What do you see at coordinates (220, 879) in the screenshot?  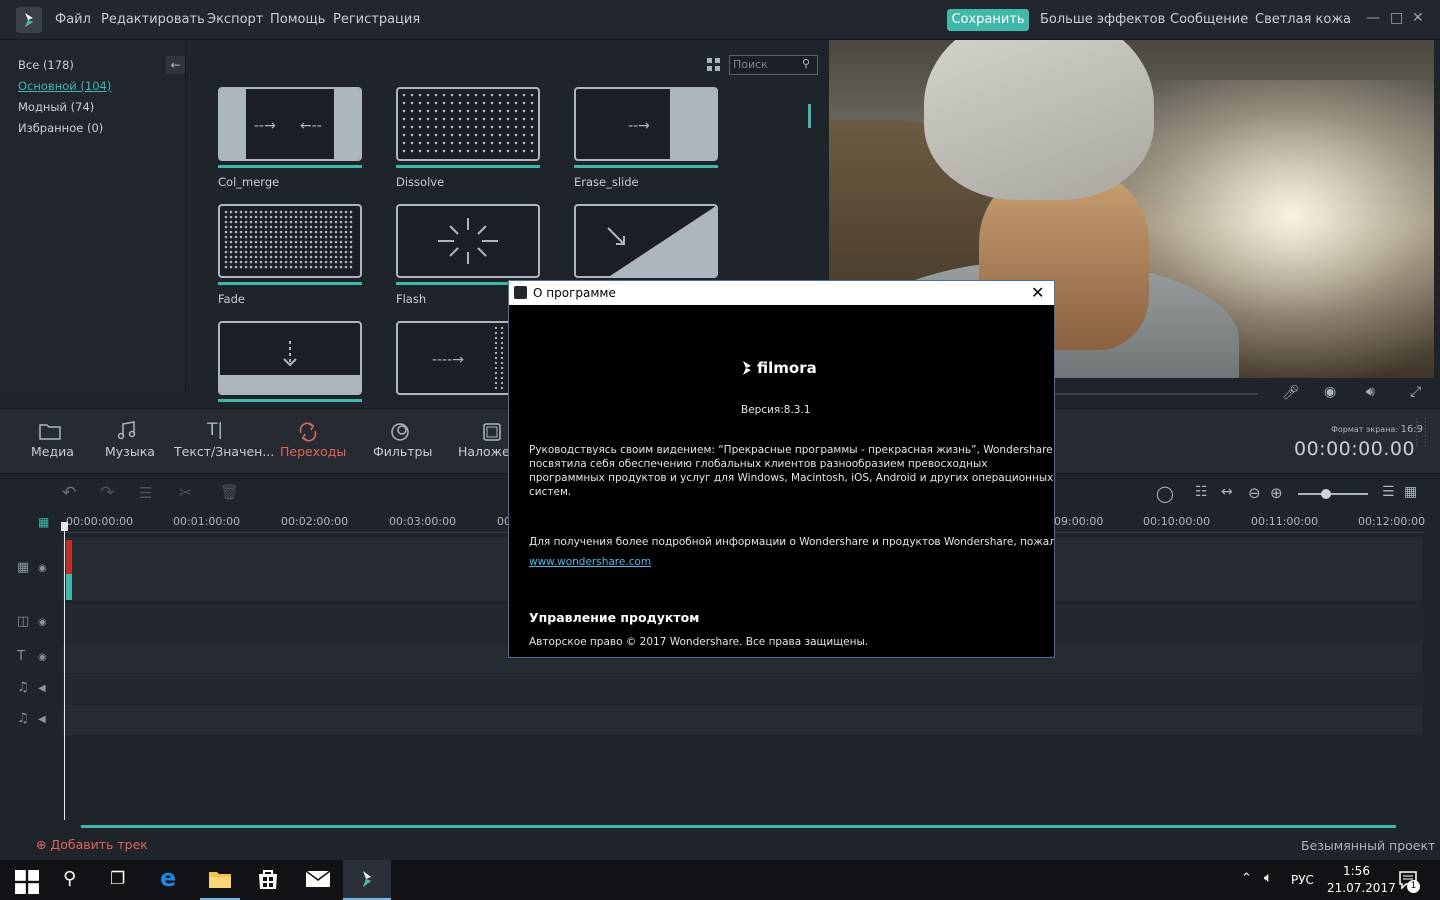 I see `file-explorer-icon` at bounding box center [220, 879].